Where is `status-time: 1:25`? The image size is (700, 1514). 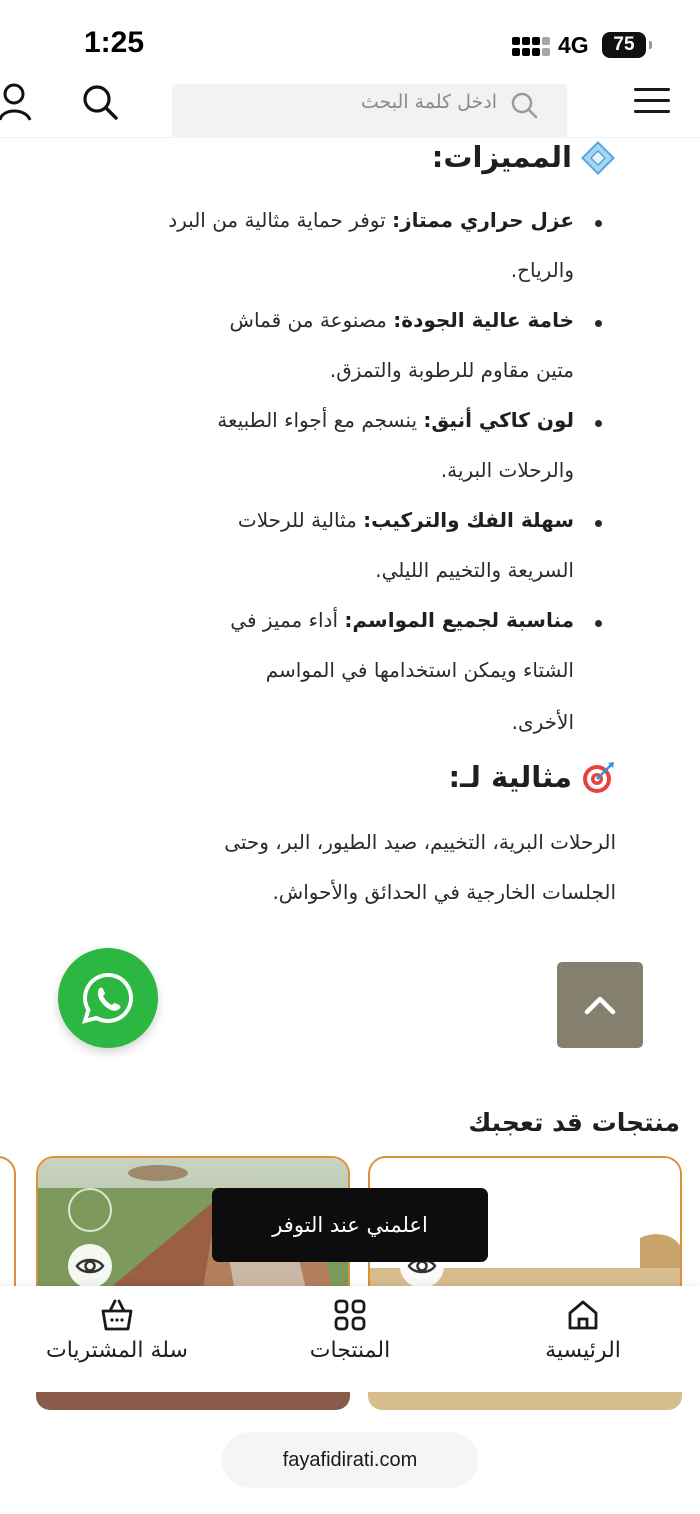 status-time: 1:25 is located at coordinates (114, 42).